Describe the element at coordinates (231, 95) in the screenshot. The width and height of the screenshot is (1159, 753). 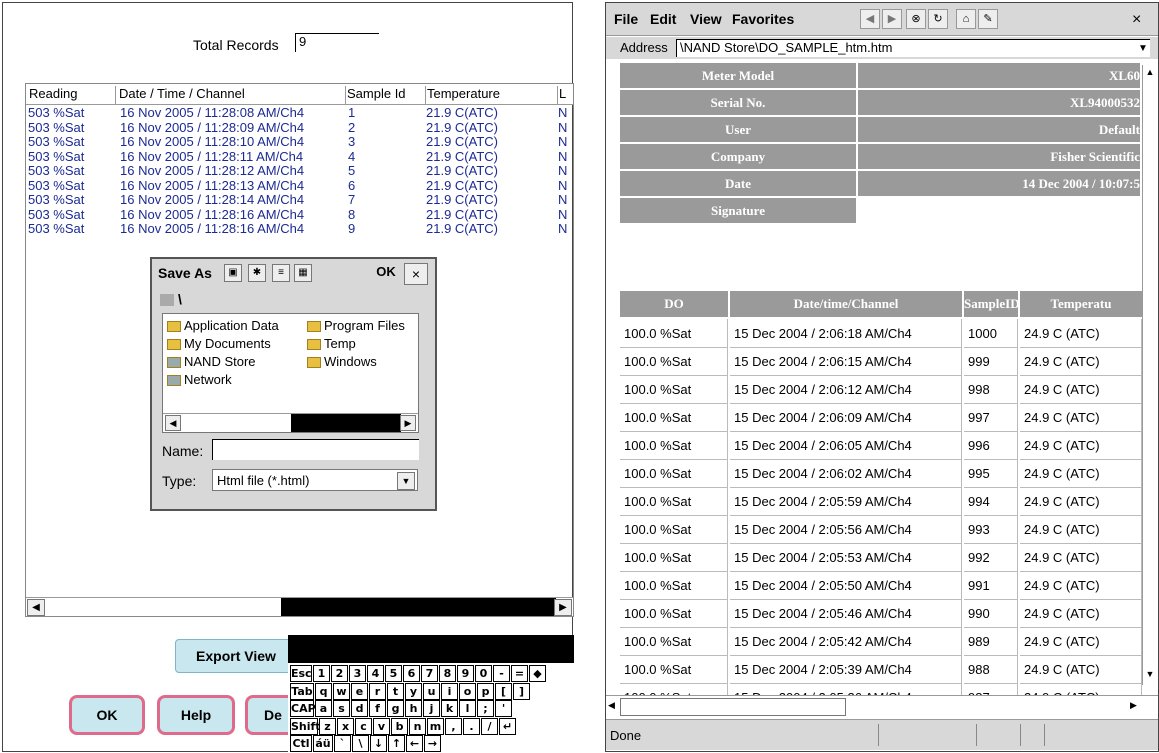
I see `column-header-datetime: Date / Time / Channel` at that location.